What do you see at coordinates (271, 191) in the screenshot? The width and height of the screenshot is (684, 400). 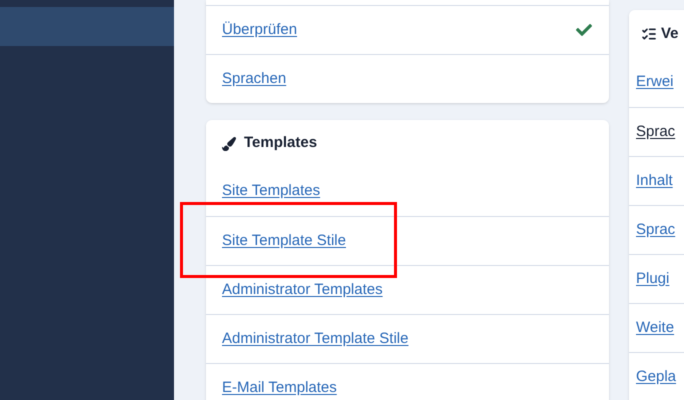 I see `menu-link: Site Templates` at bounding box center [271, 191].